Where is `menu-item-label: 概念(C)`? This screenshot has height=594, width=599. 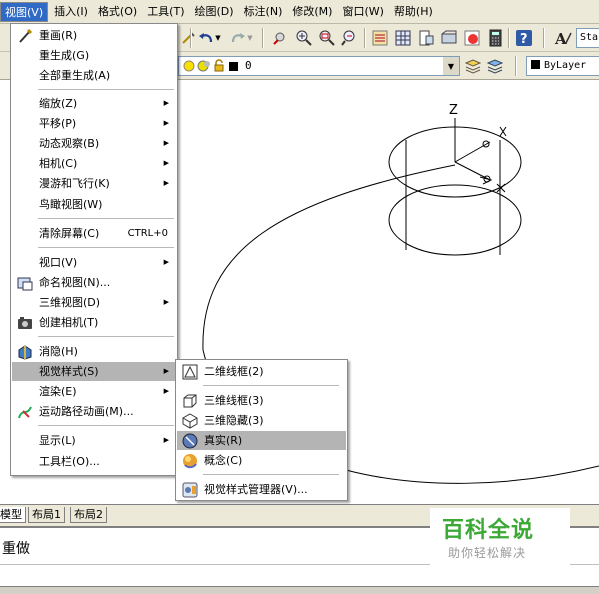 menu-item-label: 概念(C) is located at coordinates (223, 460).